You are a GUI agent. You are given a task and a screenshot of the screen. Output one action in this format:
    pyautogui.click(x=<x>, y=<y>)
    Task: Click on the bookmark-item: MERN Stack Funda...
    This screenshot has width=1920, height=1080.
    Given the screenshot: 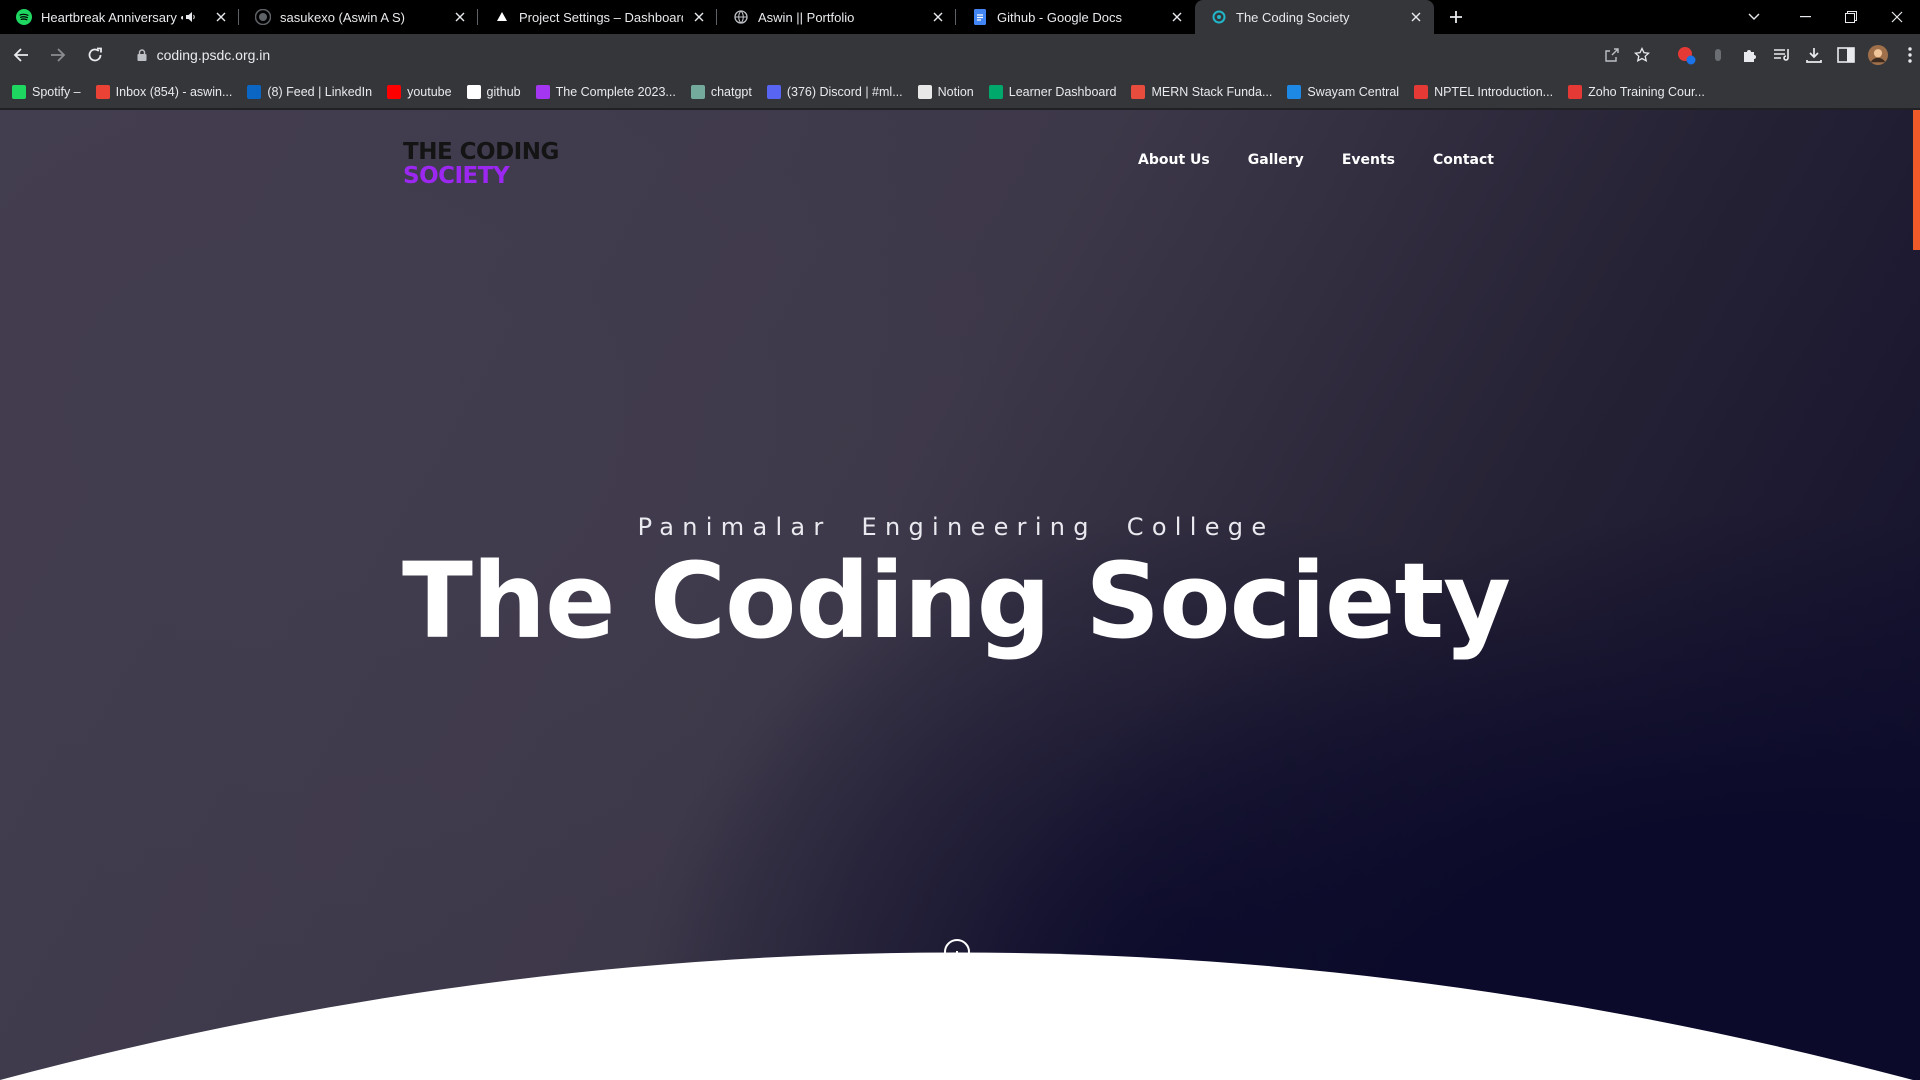 What is the action you would take?
    pyautogui.click(x=1201, y=92)
    